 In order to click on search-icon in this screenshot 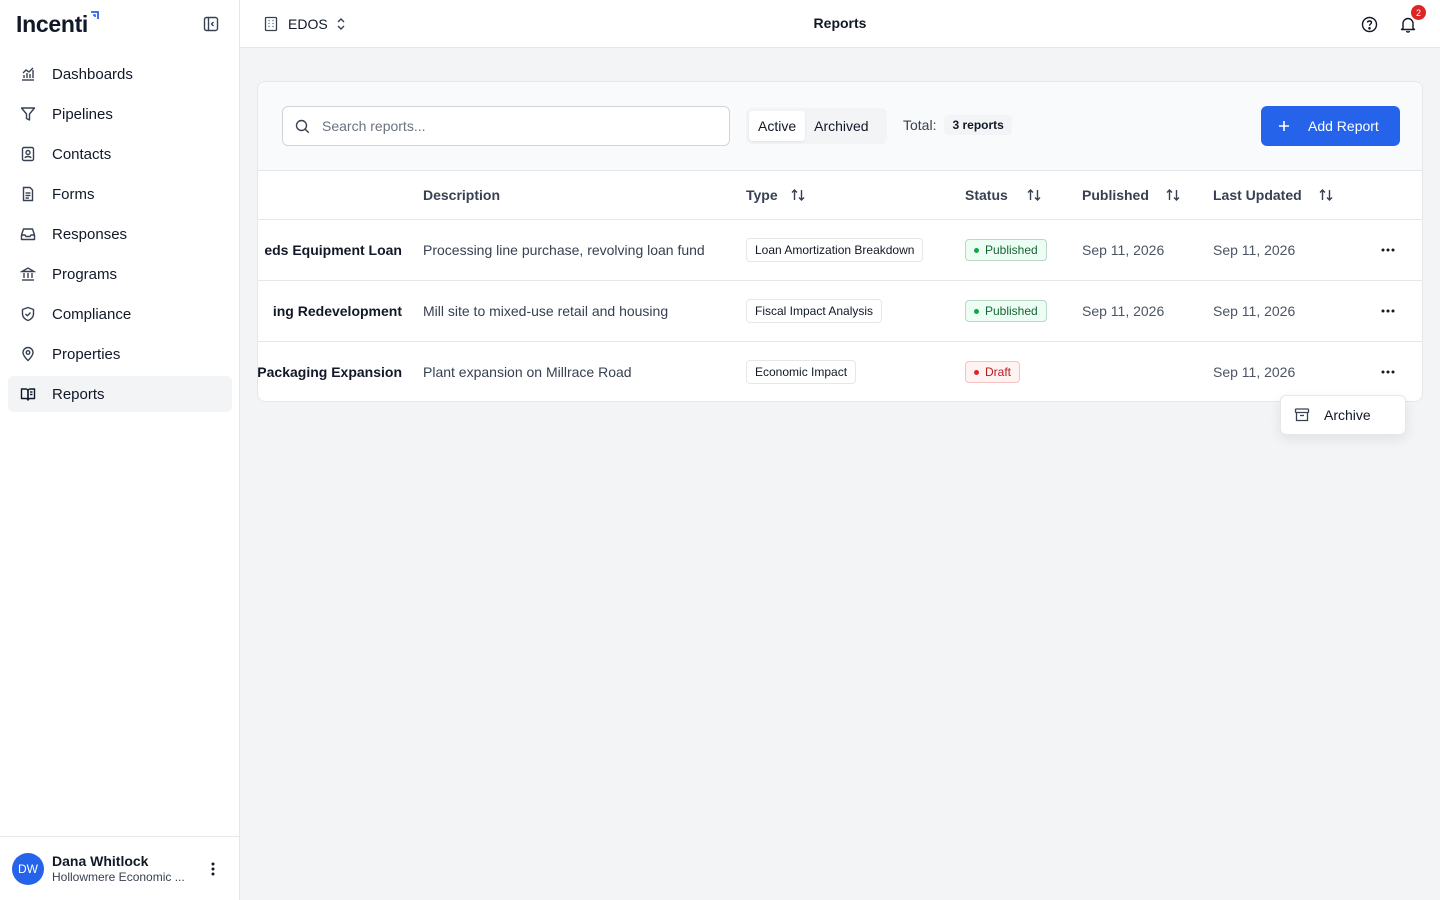, I will do `click(302, 126)`.